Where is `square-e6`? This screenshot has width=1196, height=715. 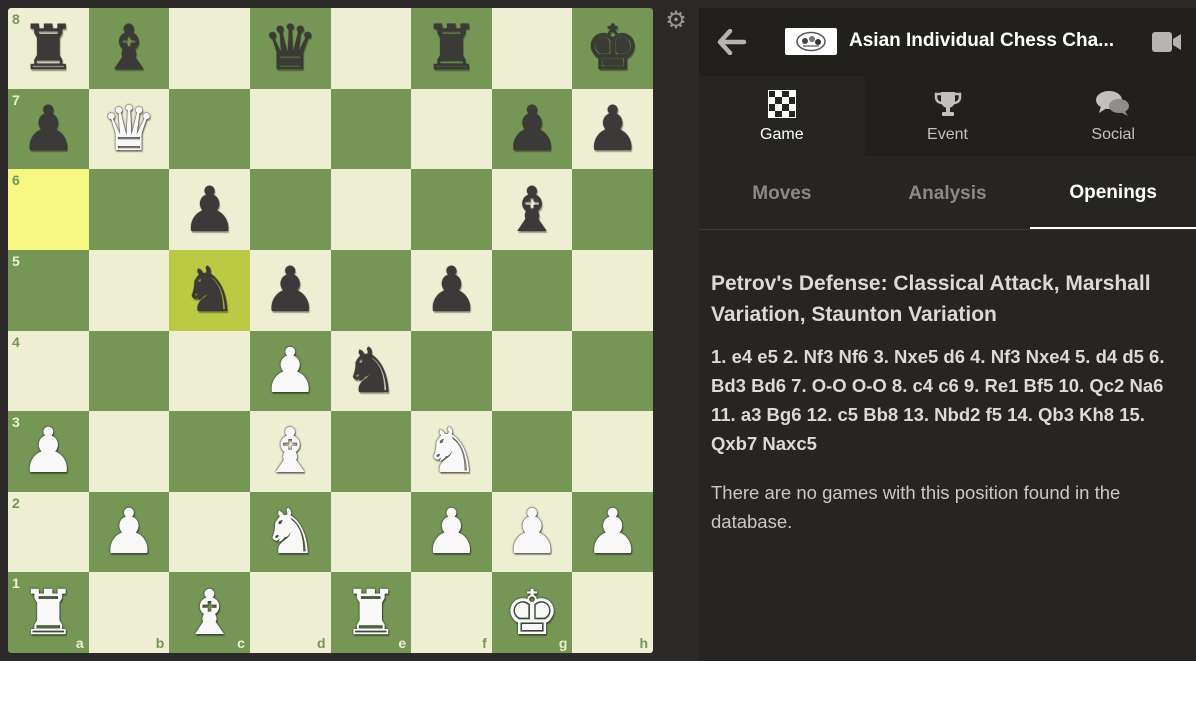
square-e6 is located at coordinates (371, 209).